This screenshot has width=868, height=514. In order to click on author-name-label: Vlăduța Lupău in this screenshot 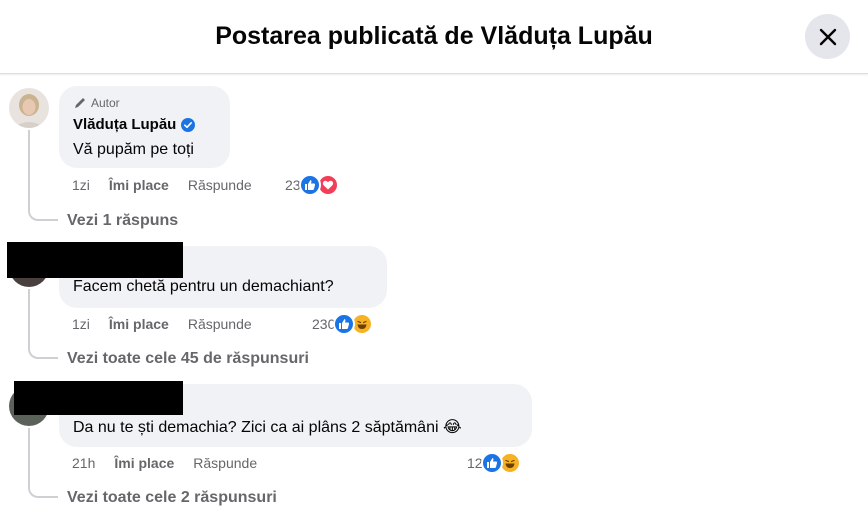, I will do `click(124, 124)`.